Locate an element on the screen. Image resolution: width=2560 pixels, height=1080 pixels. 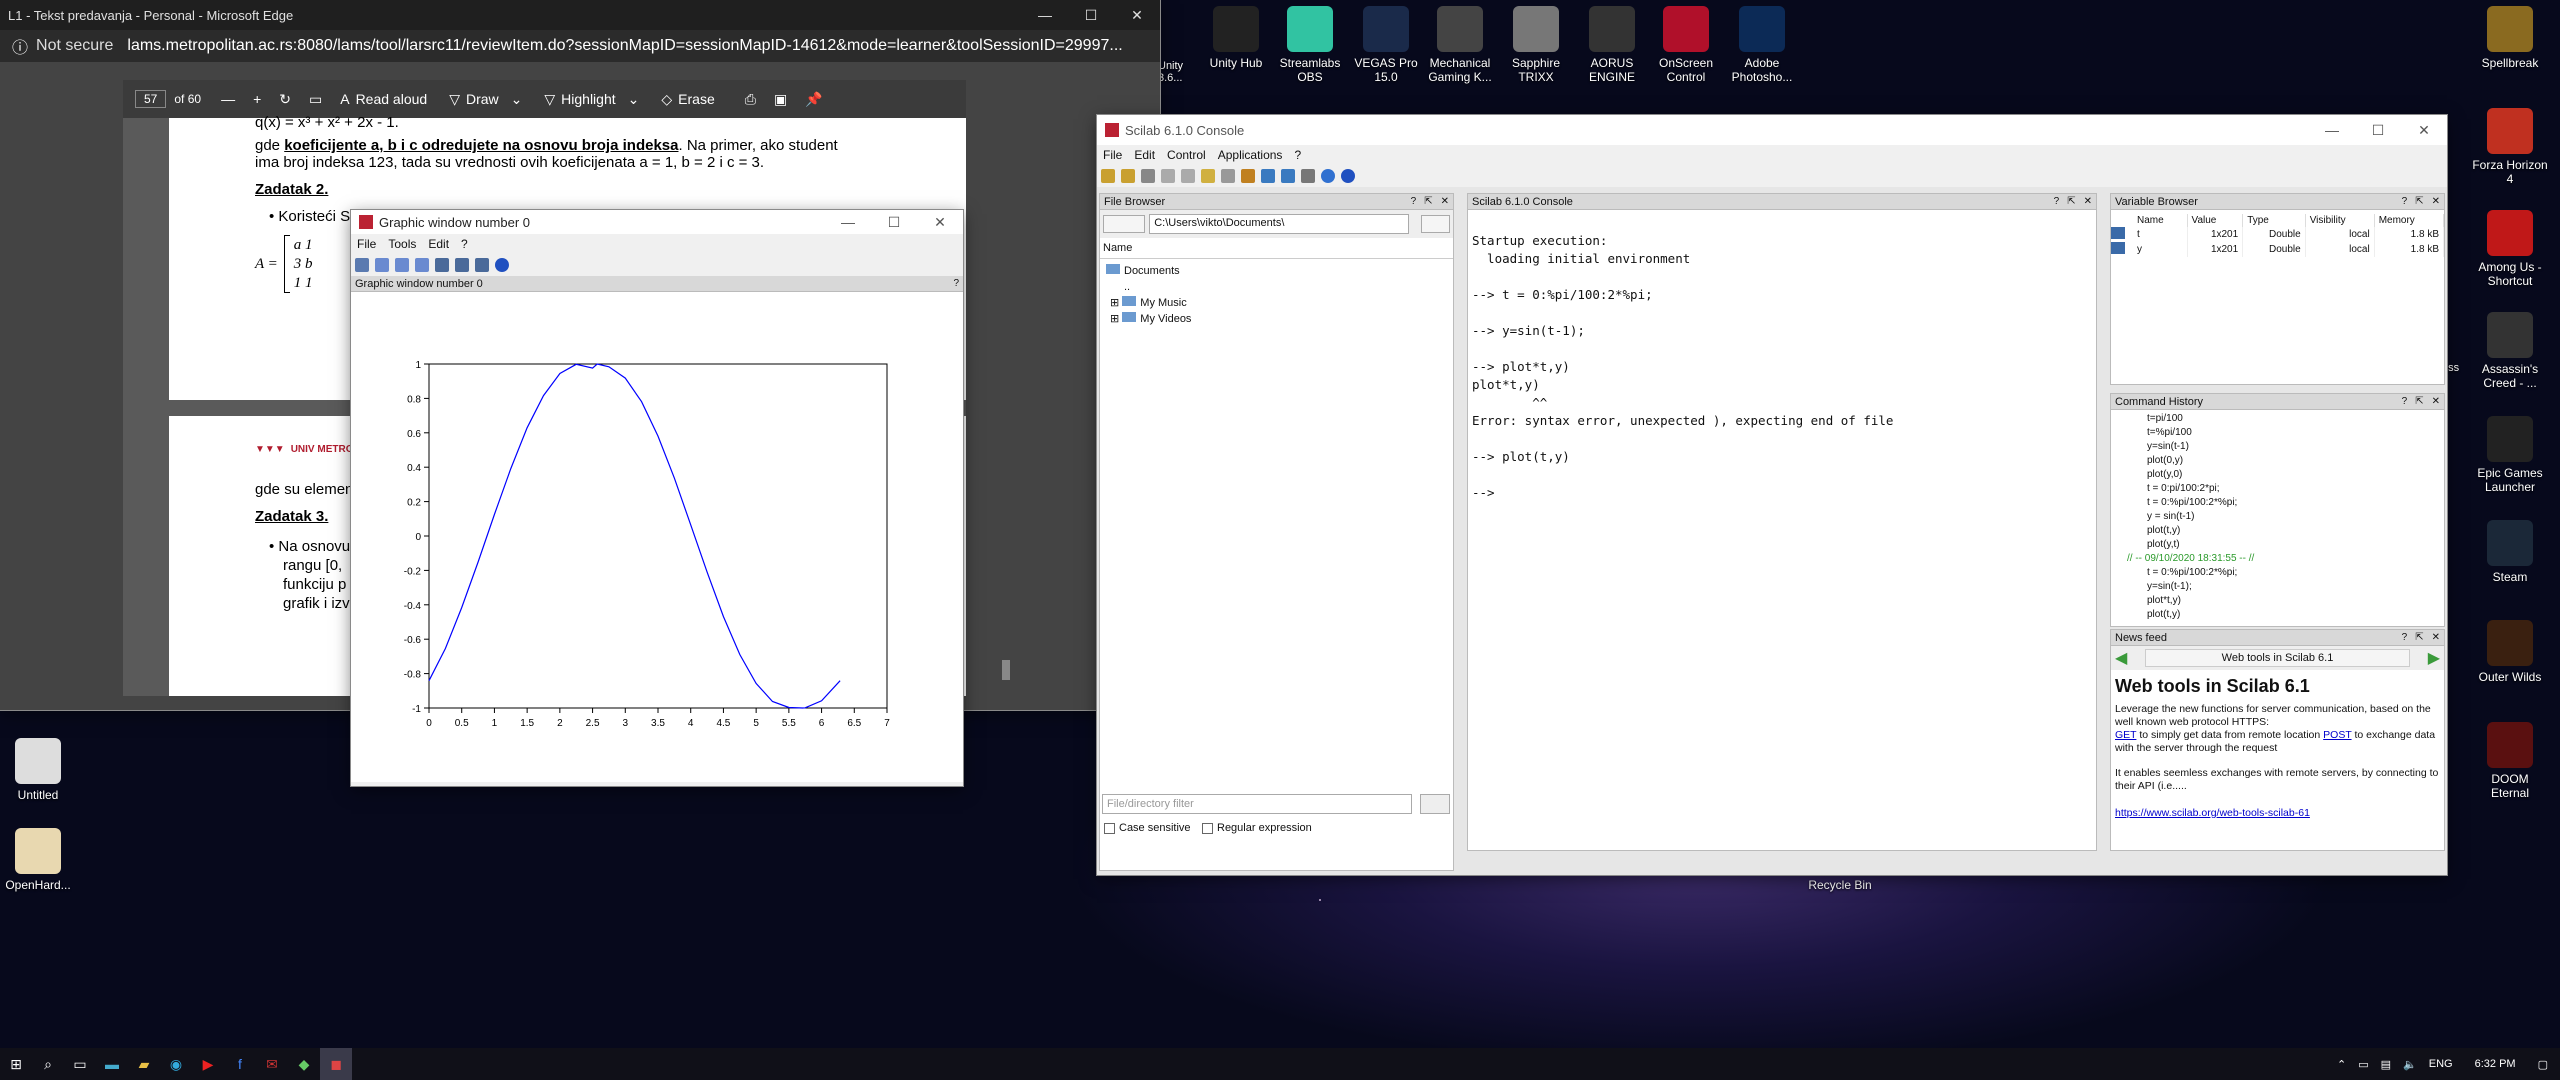
rotate-icon: ↻ is located at coordinates (285, 99).